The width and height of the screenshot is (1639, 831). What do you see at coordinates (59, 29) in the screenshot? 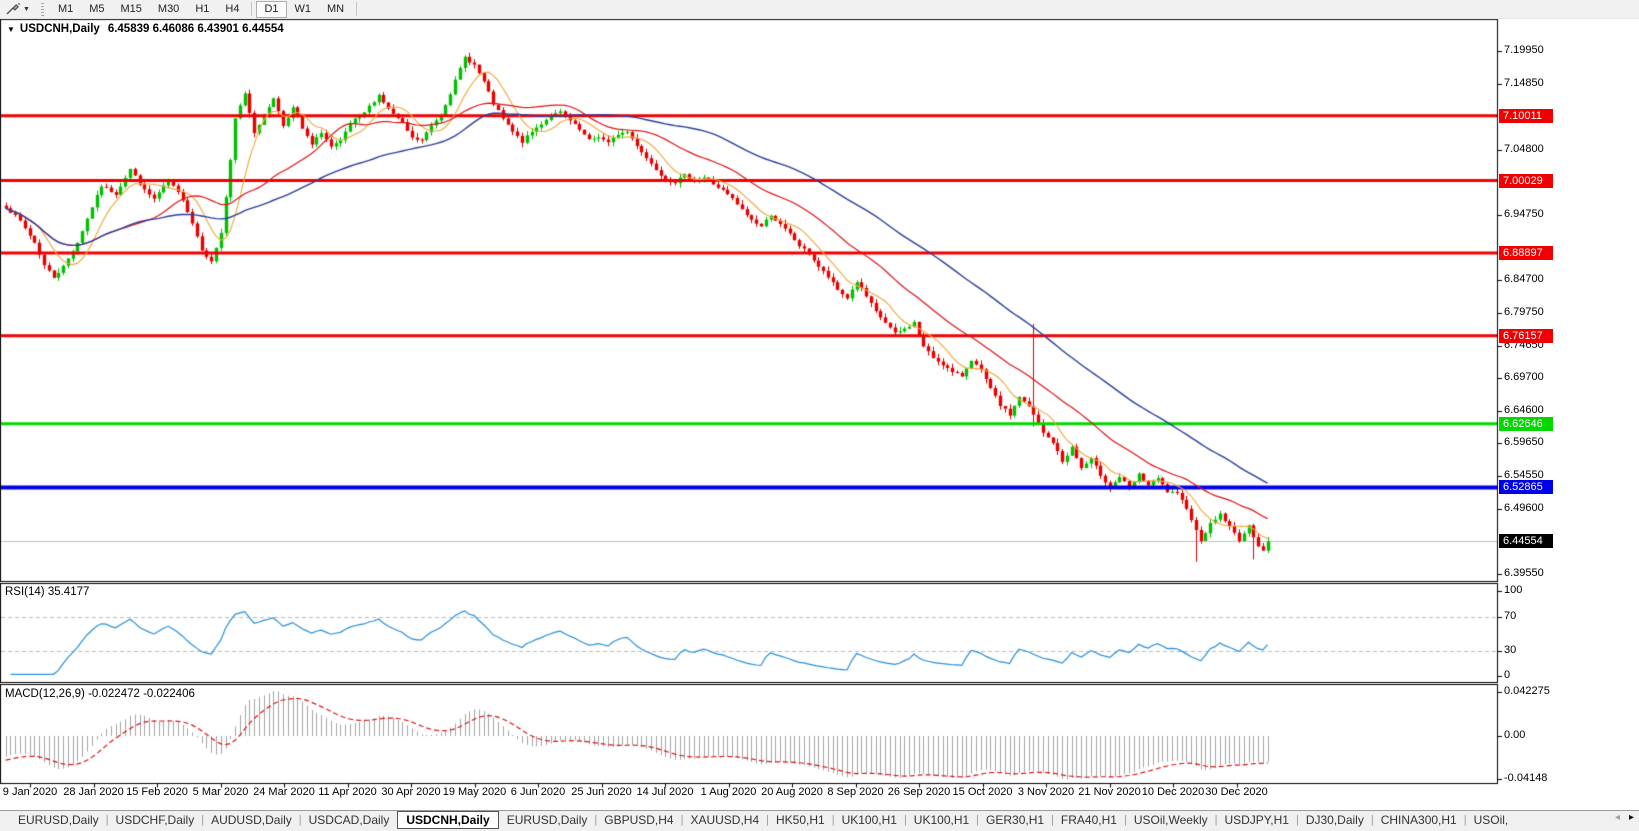
I see `symbol-period-label: USDCNH,Daily` at bounding box center [59, 29].